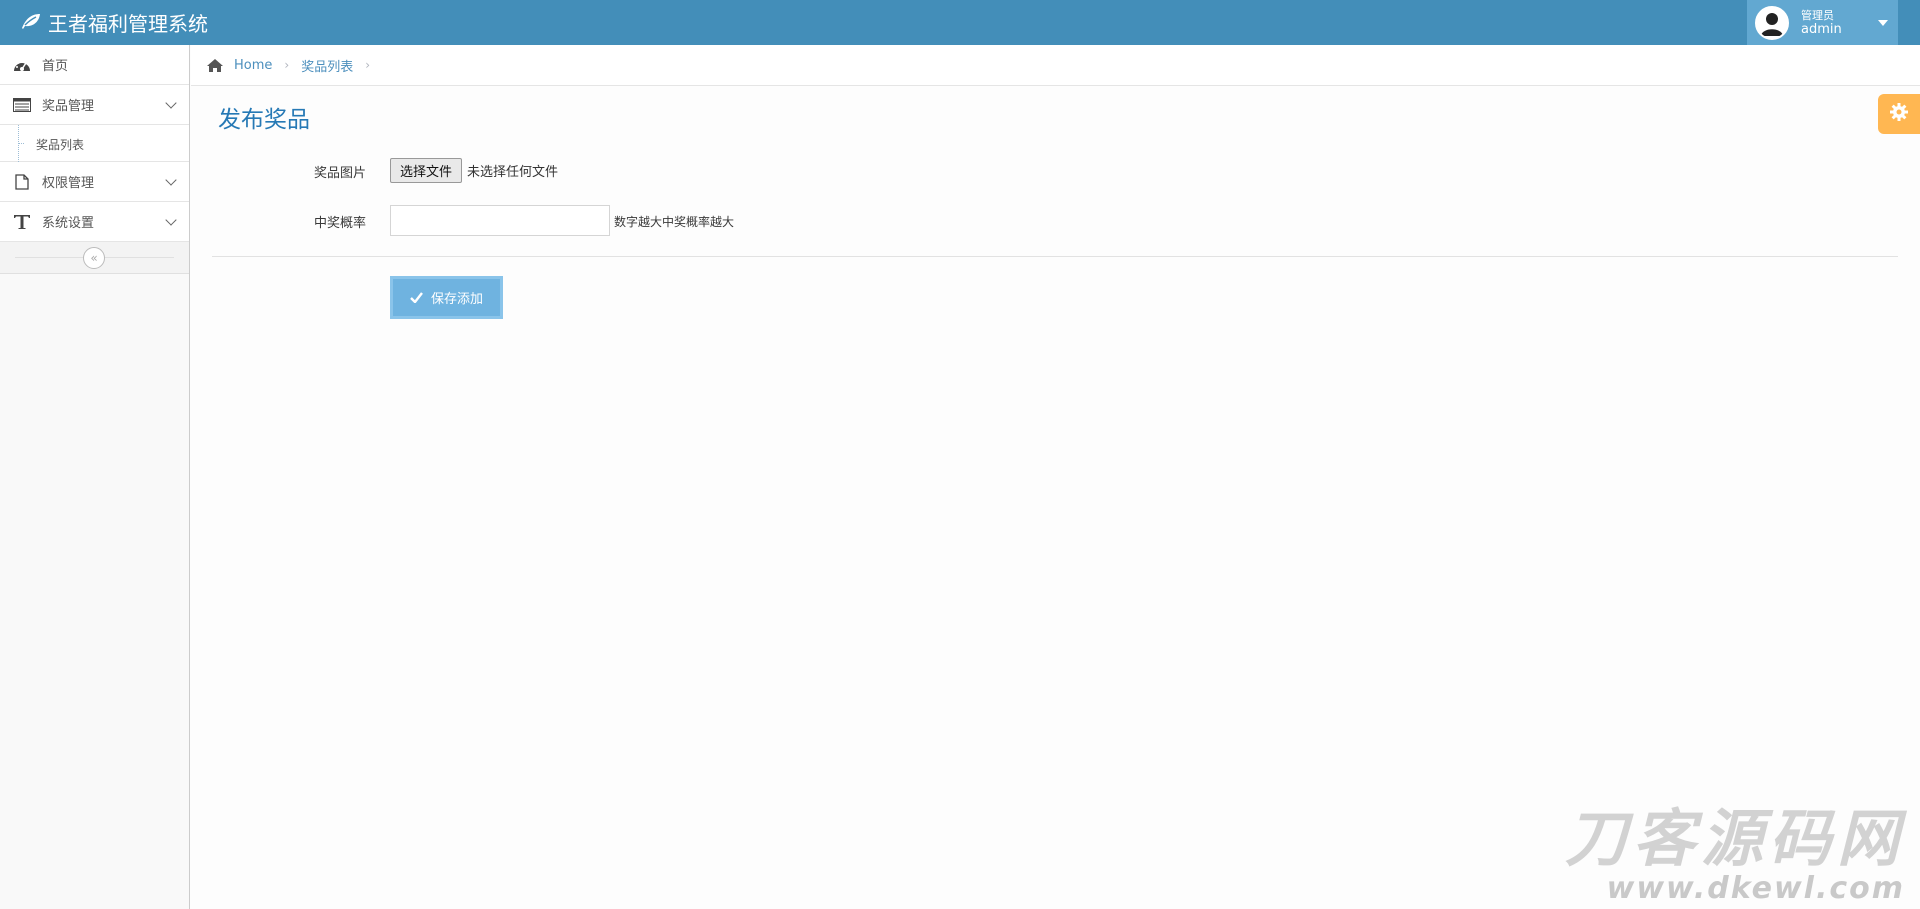 The width and height of the screenshot is (1920, 909). I want to click on list-icon, so click(22, 105).